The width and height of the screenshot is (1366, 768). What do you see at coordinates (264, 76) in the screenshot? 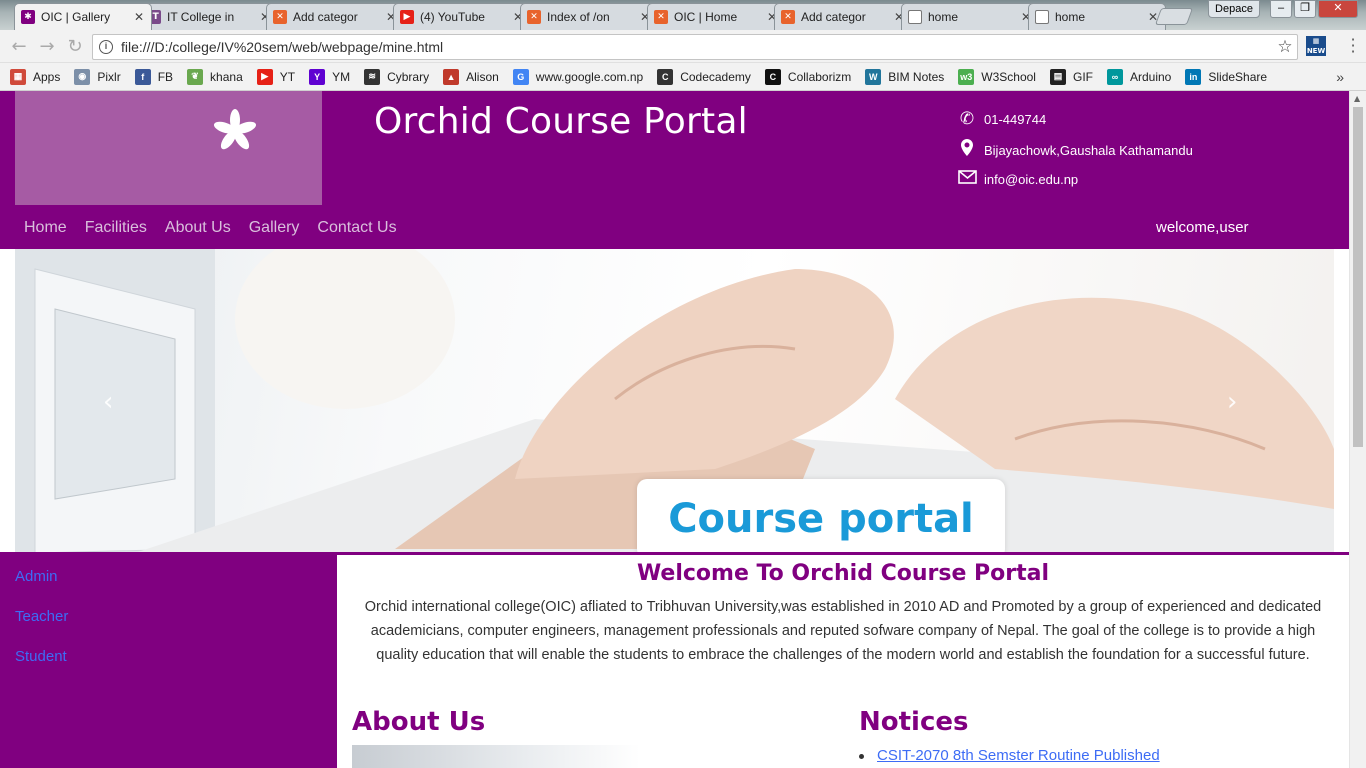
I see `youtube-icon: ▶` at bounding box center [264, 76].